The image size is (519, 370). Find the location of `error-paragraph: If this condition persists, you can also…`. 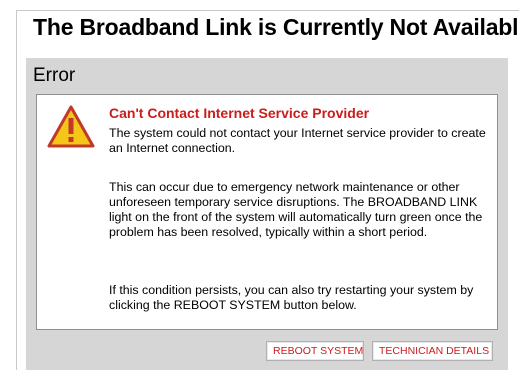

error-paragraph: If this condition persists, you can also… is located at coordinates (291, 297).